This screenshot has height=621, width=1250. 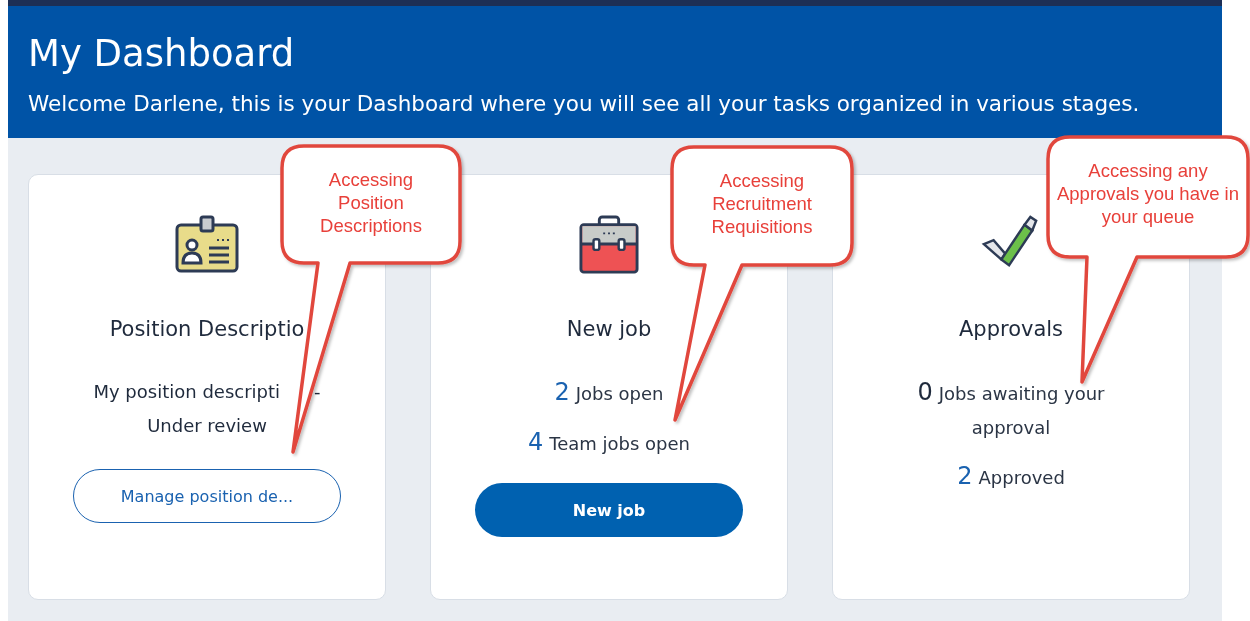 I want to click on card-title: Approvals, so click(x=1011, y=329).